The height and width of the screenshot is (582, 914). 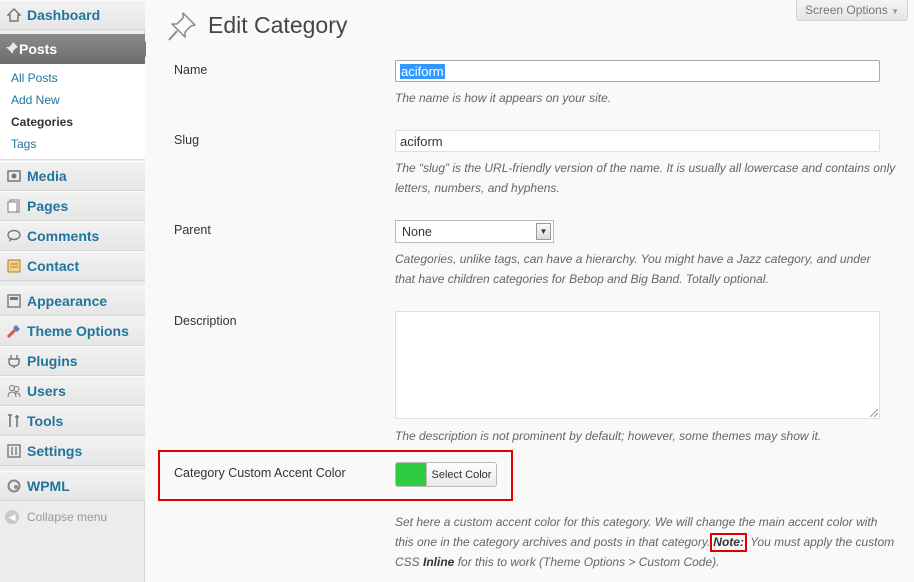 I want to click on parent-select: None ▼, so click(x=474, y=231).